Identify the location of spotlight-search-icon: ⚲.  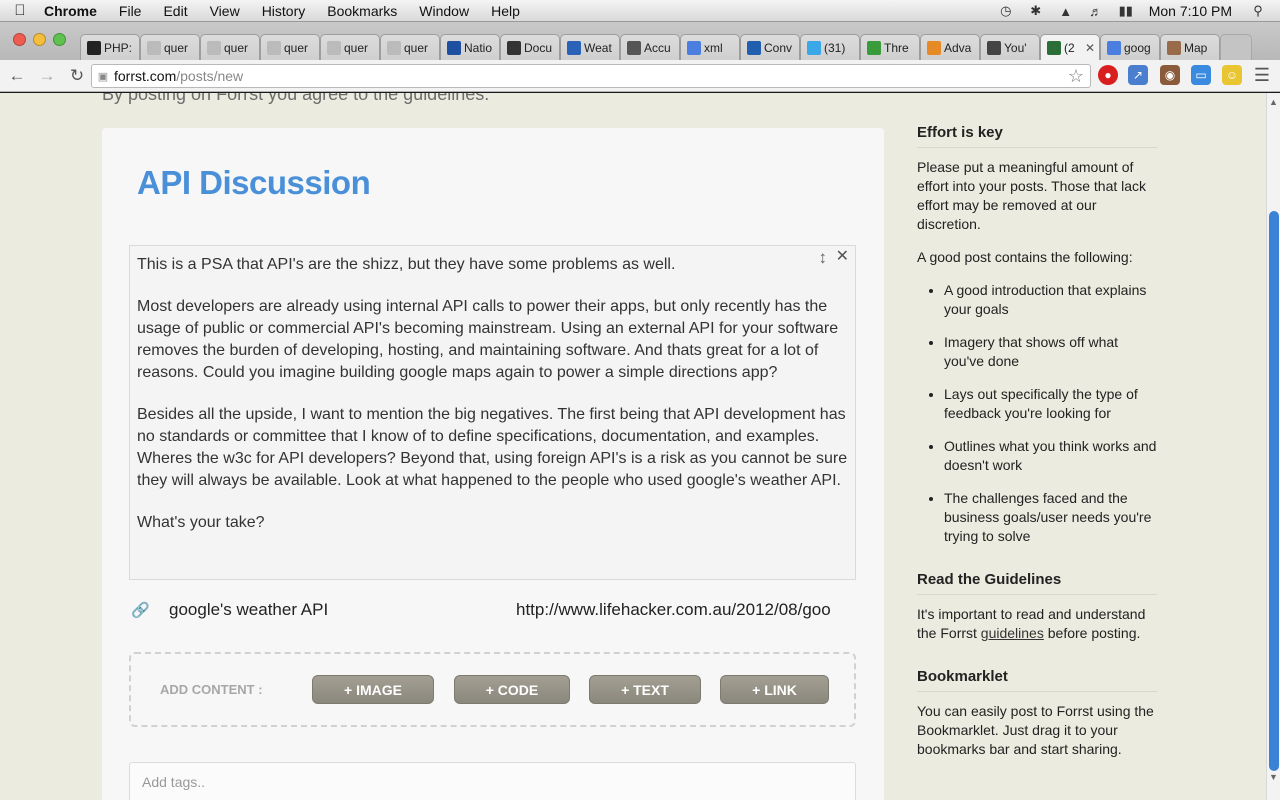
(1265, 11).